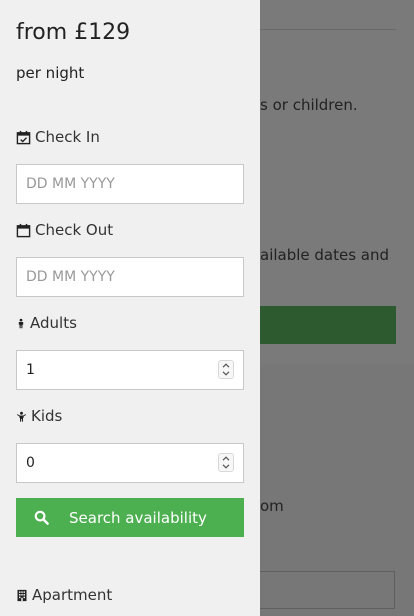  Describe the element at coordinates (130, 184) in the screenshot. I see `check-in-input` at that location.